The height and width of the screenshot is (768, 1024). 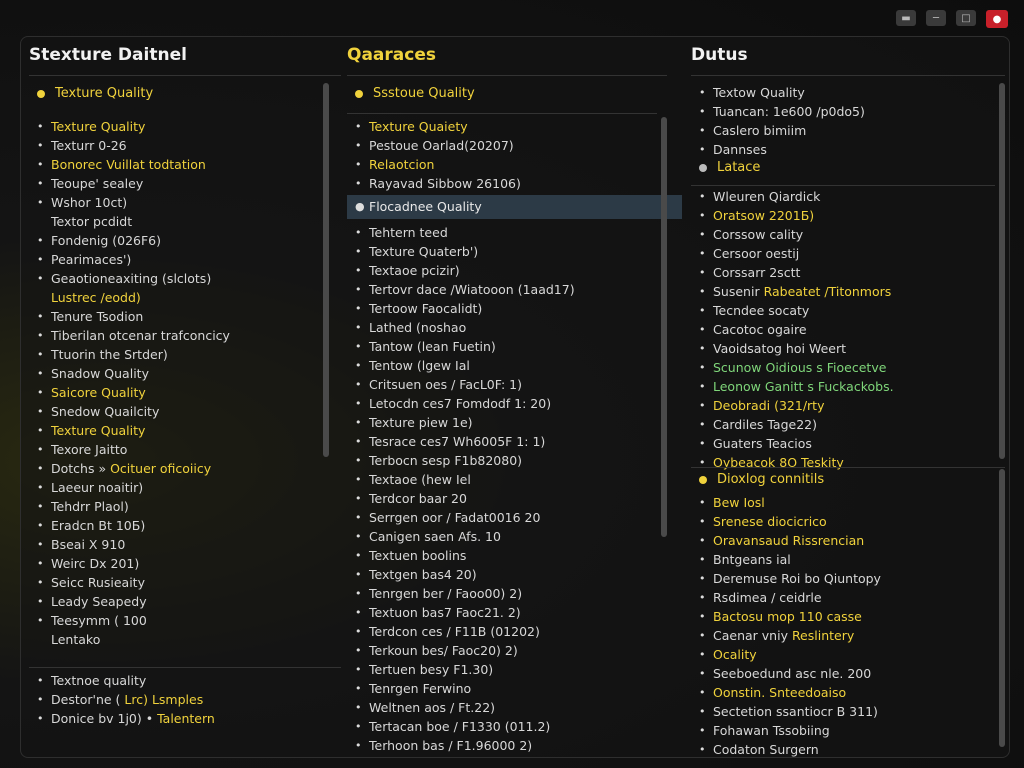 What do you see at coordinates (848, 443) in the screenshot?
I see `option-item: • Guaters Teacios` at bounding box center [848, 443].